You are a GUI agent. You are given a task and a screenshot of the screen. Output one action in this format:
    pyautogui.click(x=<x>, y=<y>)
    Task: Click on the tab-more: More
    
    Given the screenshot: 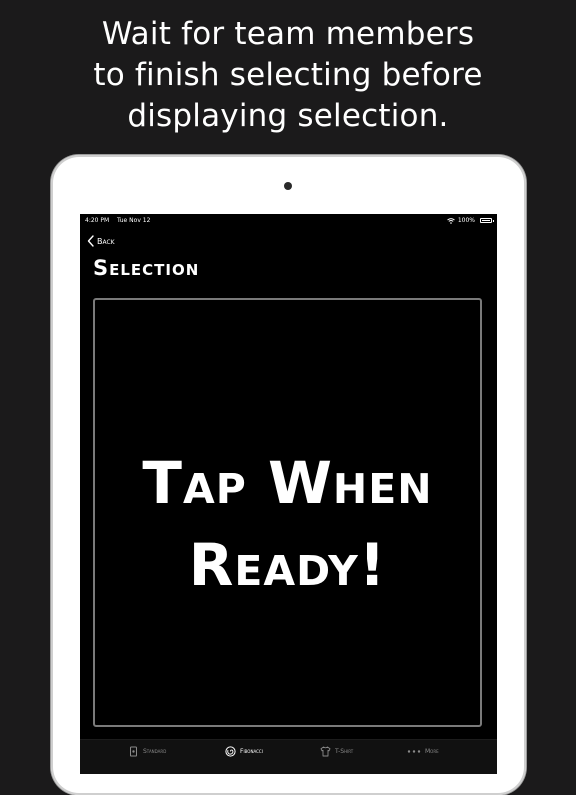 What is the action you would take?
    pyautogui.click(x=423, y=751)
    